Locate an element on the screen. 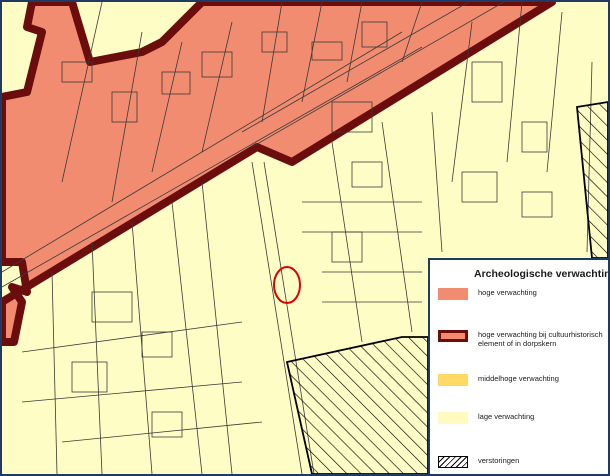  legend-swatch-low is located at coordinates (453, 418).